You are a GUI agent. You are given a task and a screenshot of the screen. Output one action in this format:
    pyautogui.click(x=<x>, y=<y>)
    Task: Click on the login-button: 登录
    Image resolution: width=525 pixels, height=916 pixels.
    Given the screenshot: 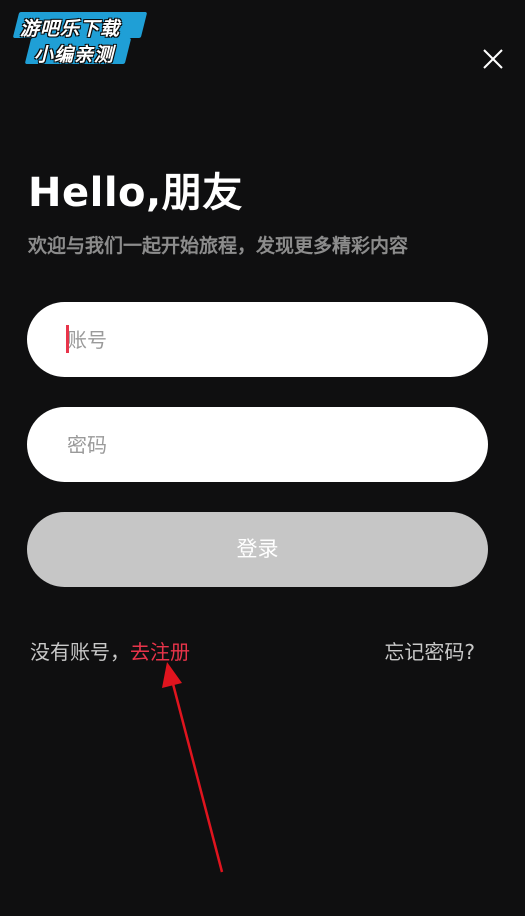 What is the action you would take?
    pyautogui.click(x=257, y=549)
    